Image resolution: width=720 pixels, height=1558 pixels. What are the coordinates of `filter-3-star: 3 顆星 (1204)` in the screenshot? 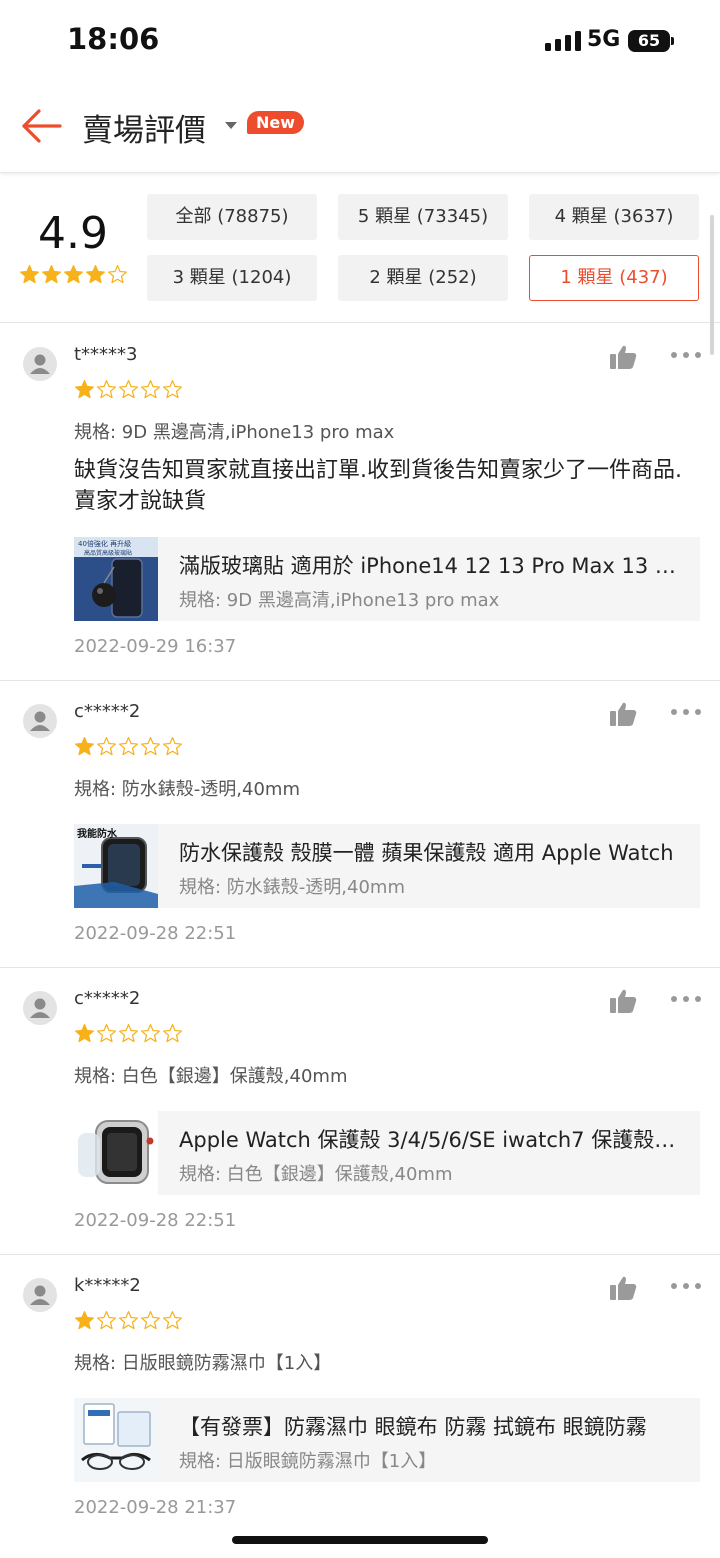 It's located at (232, 278).